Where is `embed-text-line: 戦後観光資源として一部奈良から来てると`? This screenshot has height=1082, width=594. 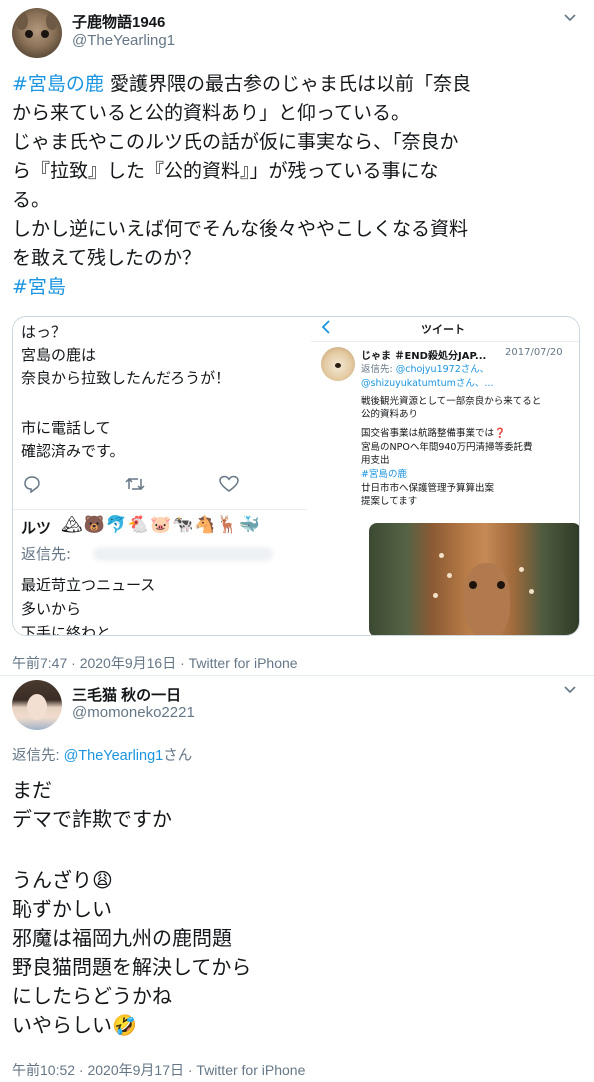
embed-text-line: 戦後観光資源として一部奈良から来てると is located at coordinates (451, 401).